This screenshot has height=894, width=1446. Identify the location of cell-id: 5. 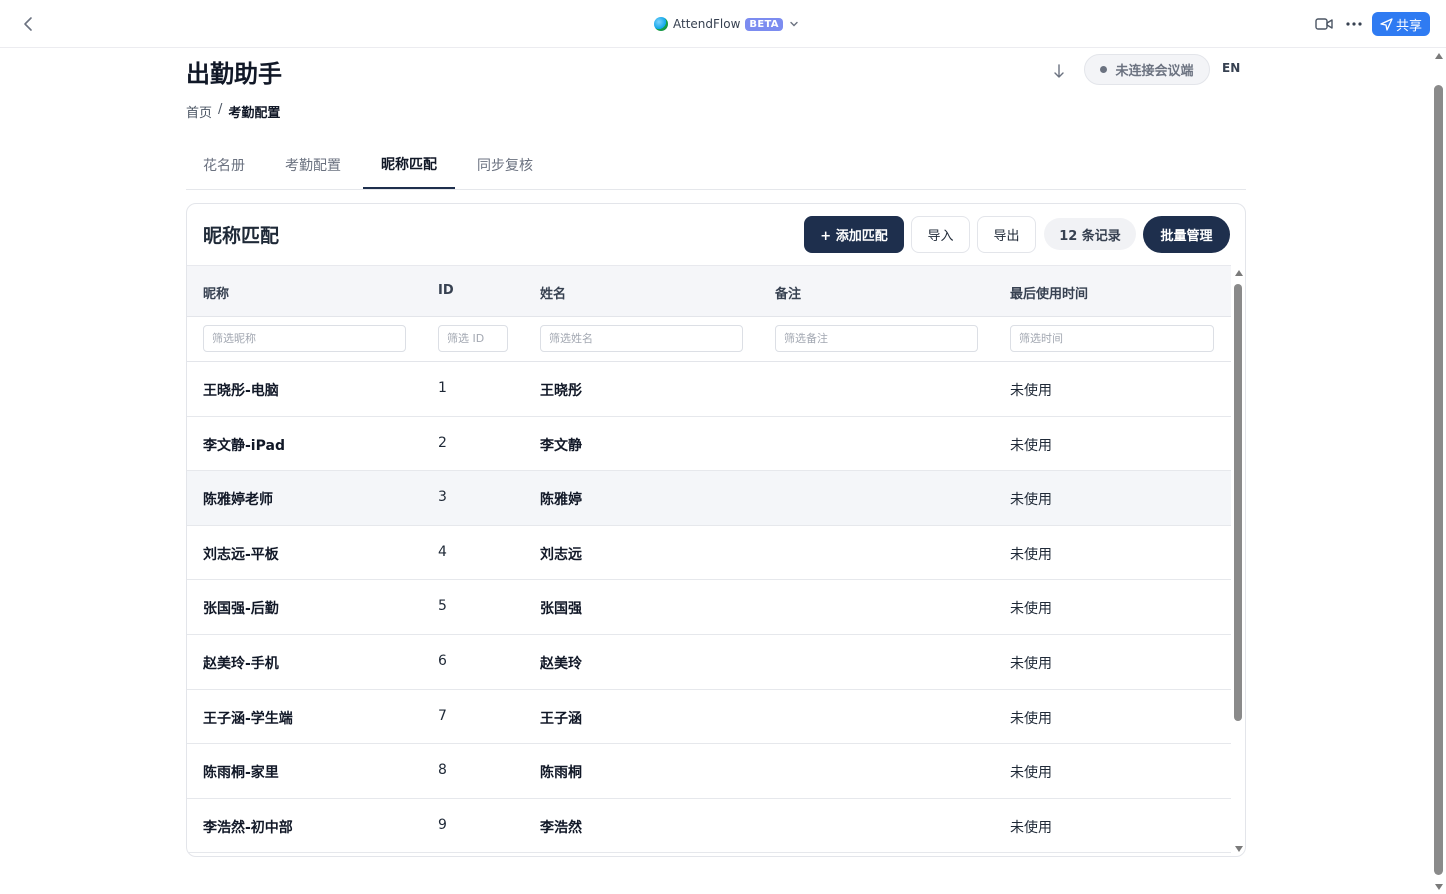
(442, 606).